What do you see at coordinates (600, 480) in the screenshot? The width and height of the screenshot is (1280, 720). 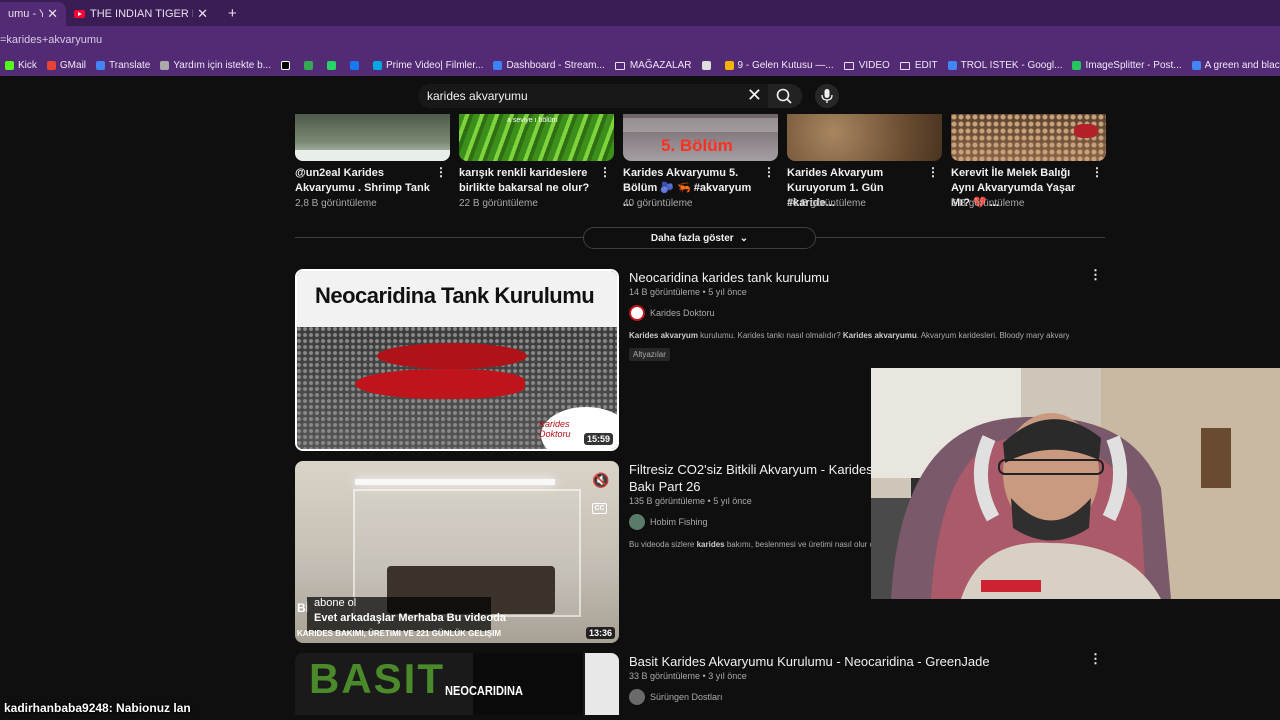 I see `mute-icon: 🔇` at bounding box center [600, 480].